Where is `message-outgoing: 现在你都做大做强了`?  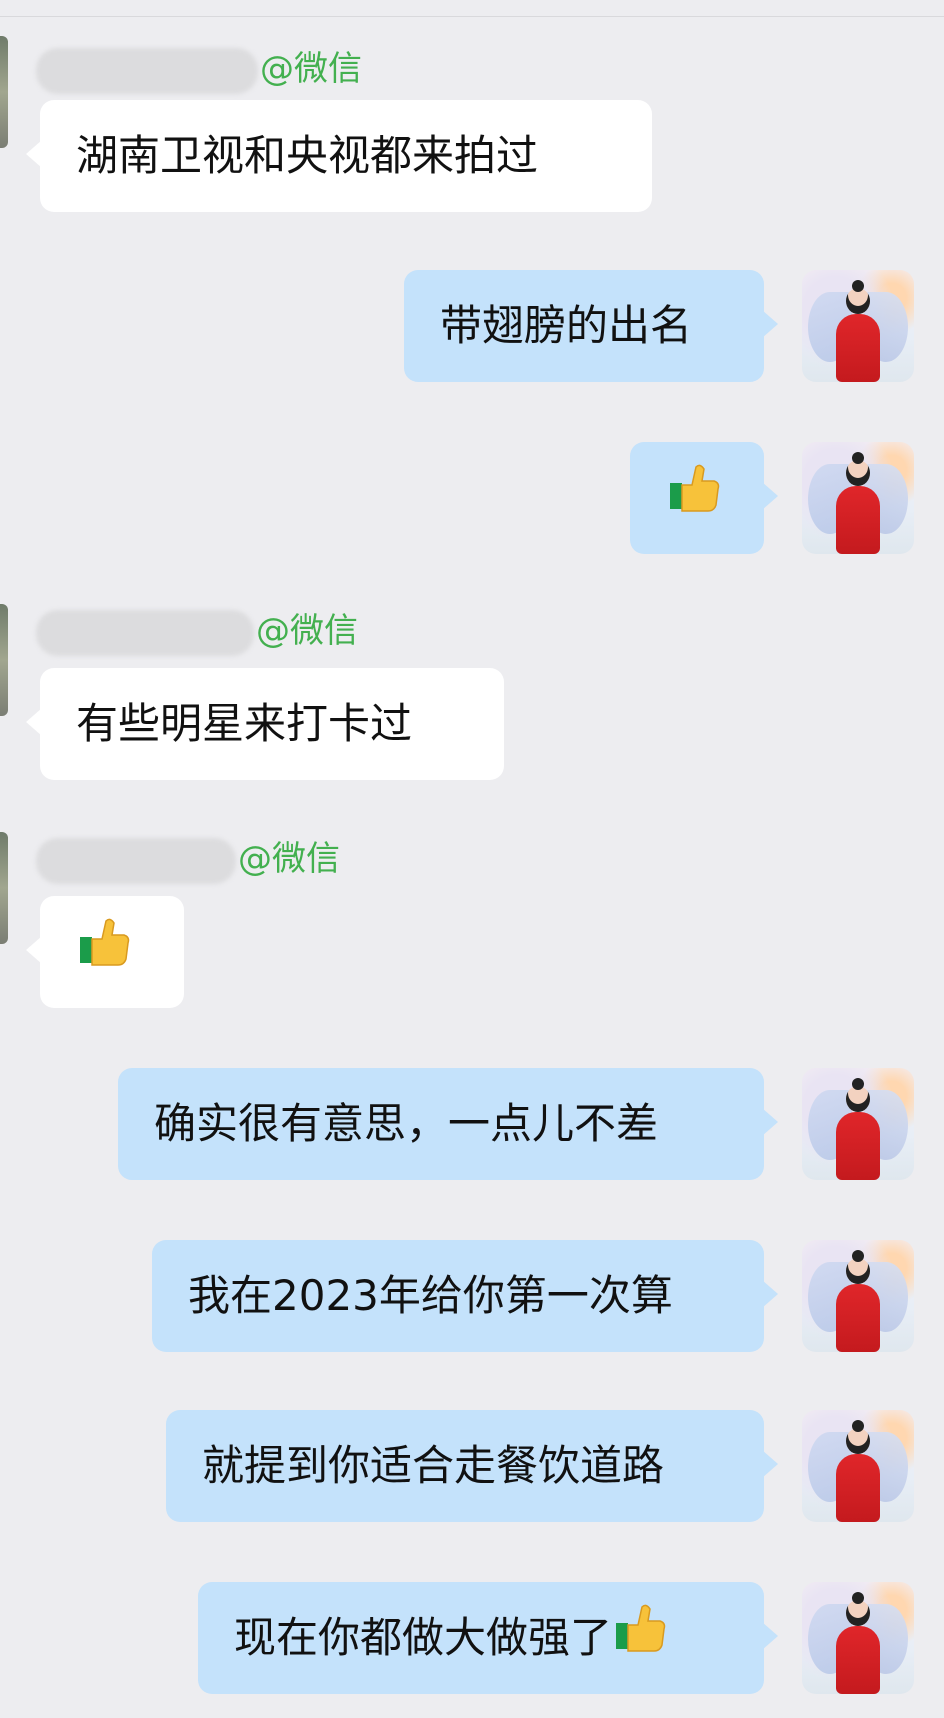 message-outgoing: 现在你都做大做强了 is located at coordinates (472, 1638).